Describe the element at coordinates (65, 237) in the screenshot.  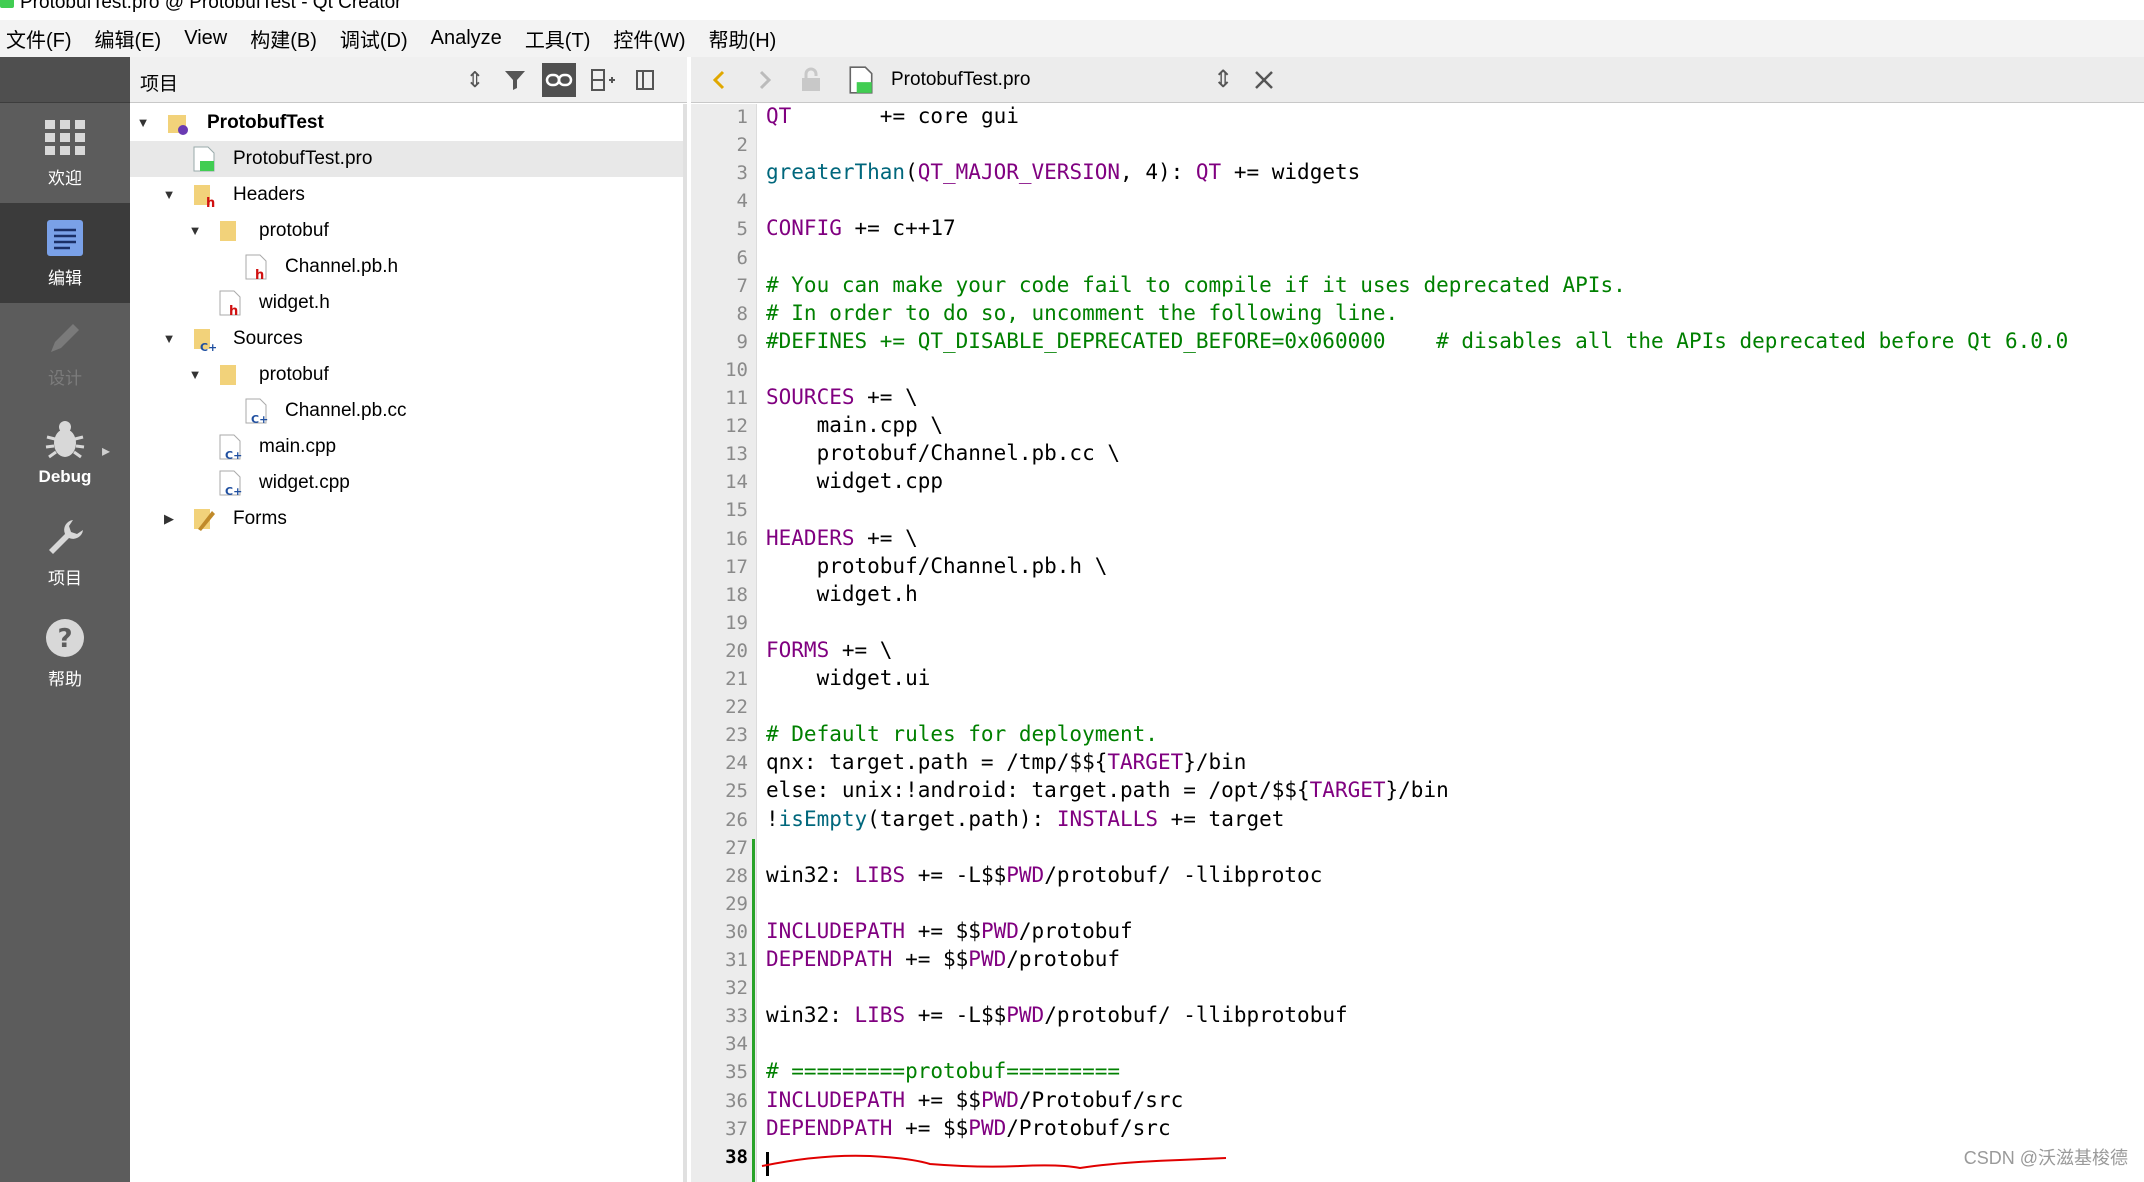
I see `edit-document-icon` at that location.